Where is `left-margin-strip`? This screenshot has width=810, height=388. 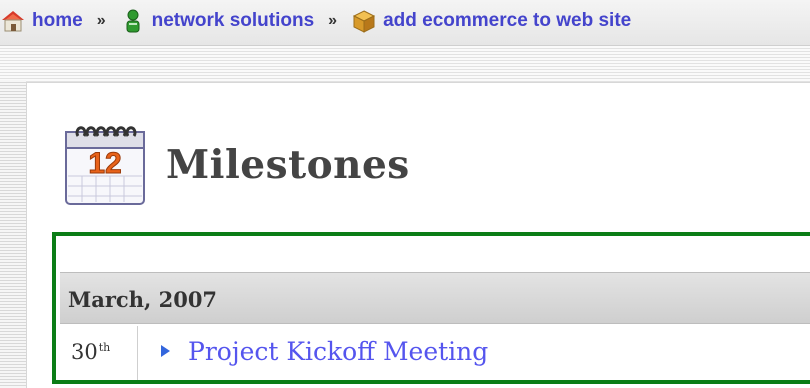 left-margin-strip is located at coordinates (13, 234).